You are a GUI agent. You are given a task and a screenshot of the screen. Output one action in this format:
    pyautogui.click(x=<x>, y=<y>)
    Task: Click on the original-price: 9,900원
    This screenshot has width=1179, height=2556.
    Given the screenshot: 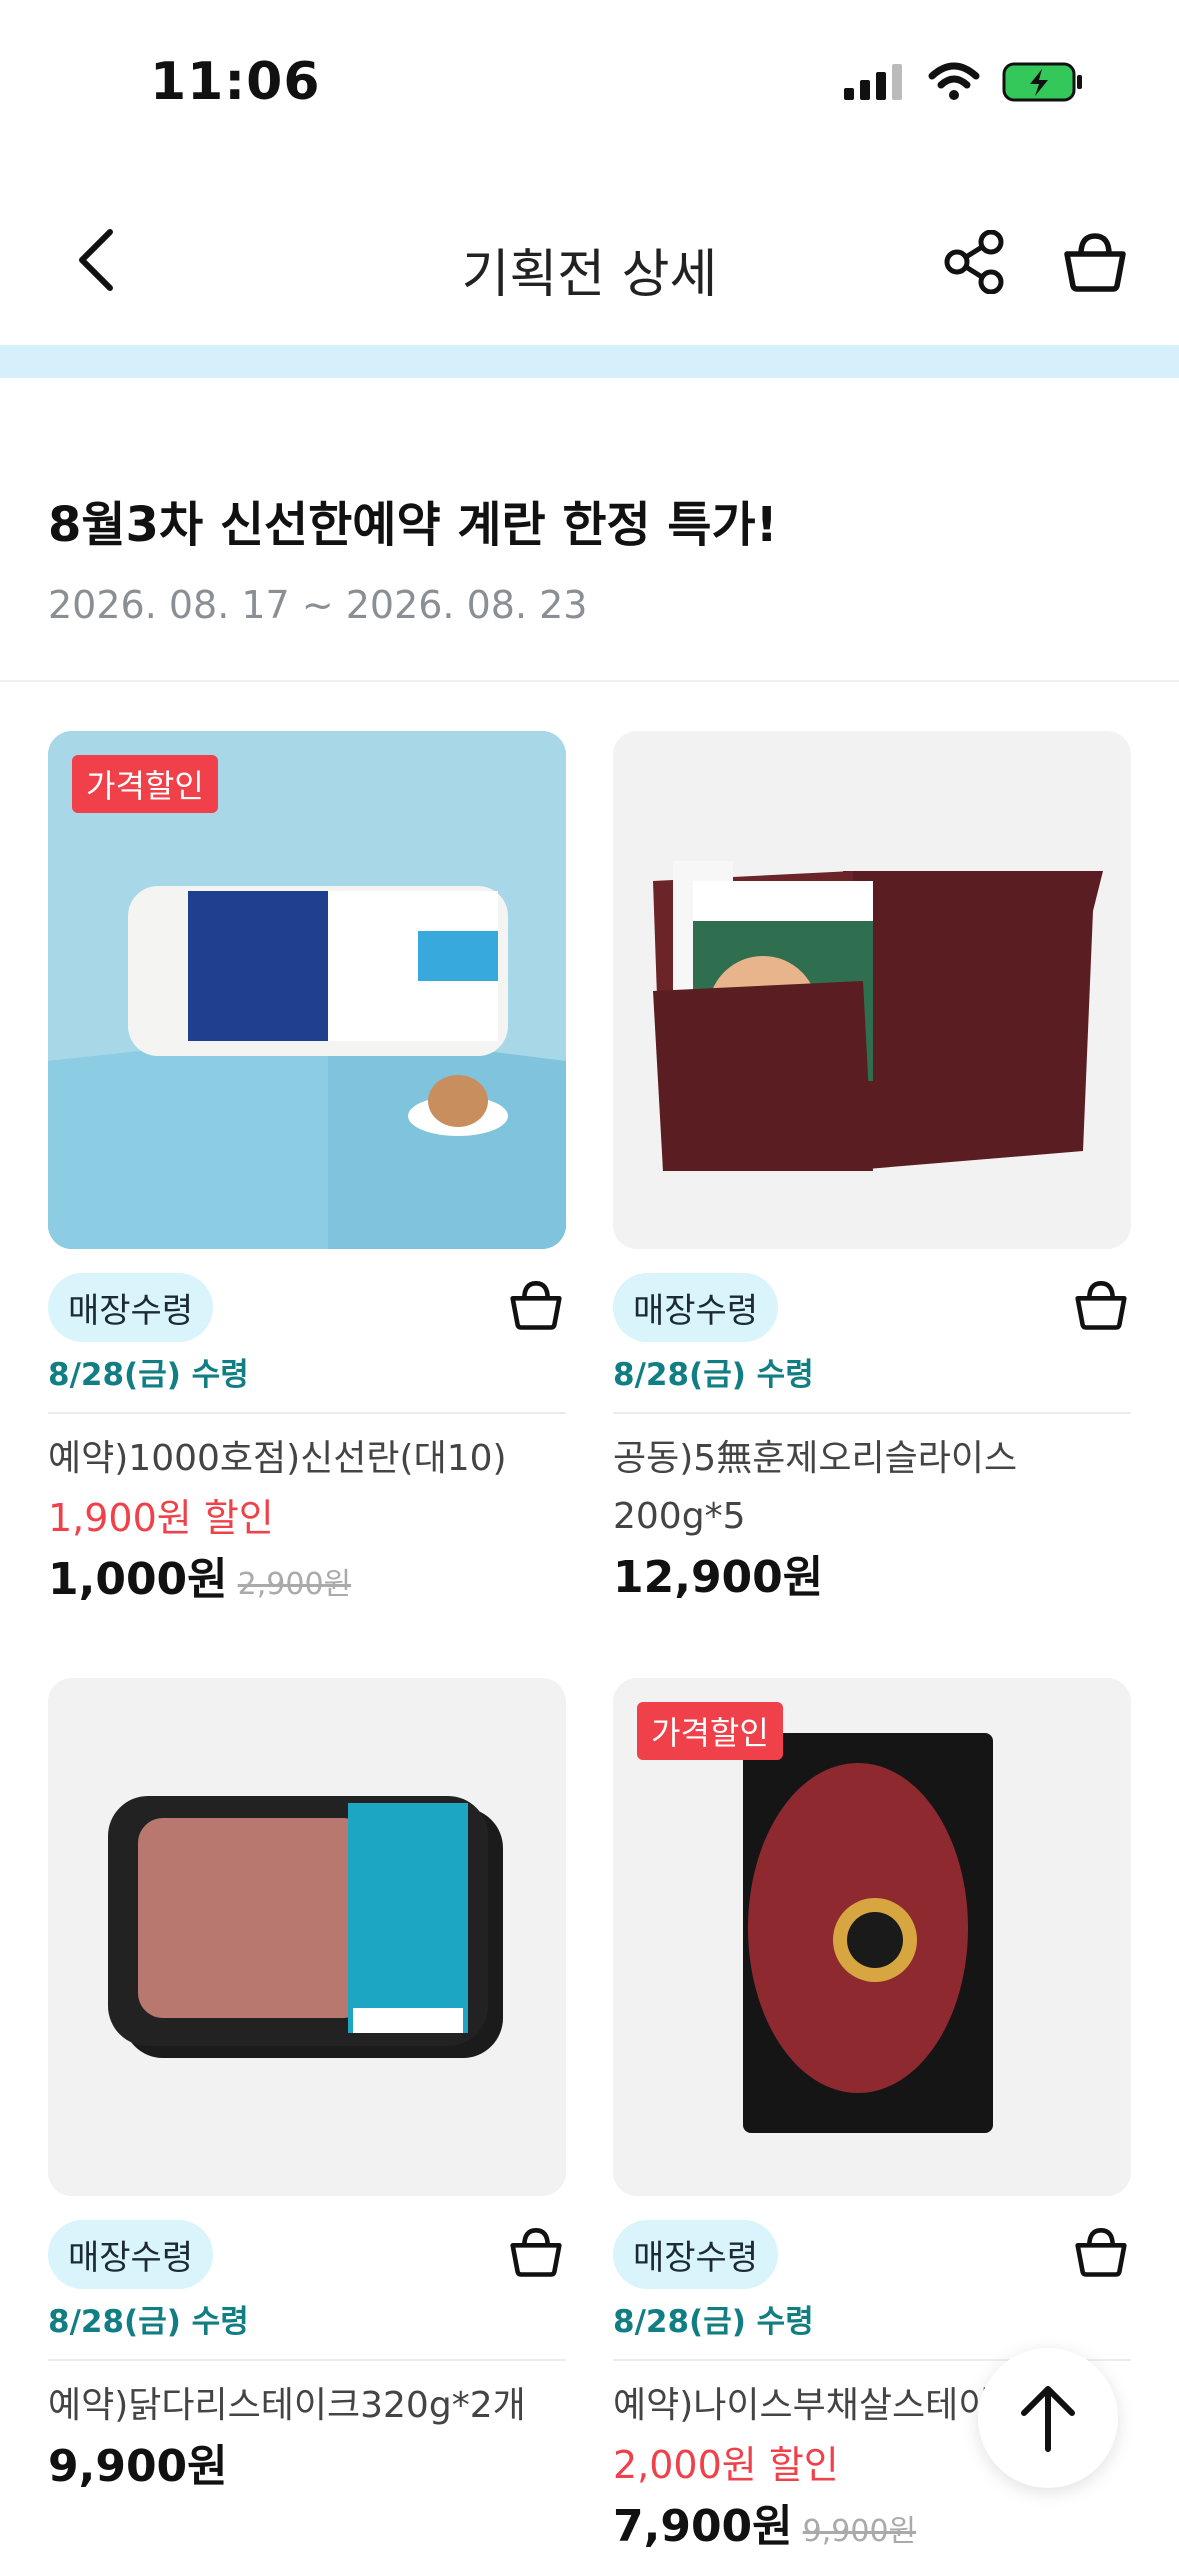 What is the action you would take?
    pyautogui.click(x=859, y=2531)
    